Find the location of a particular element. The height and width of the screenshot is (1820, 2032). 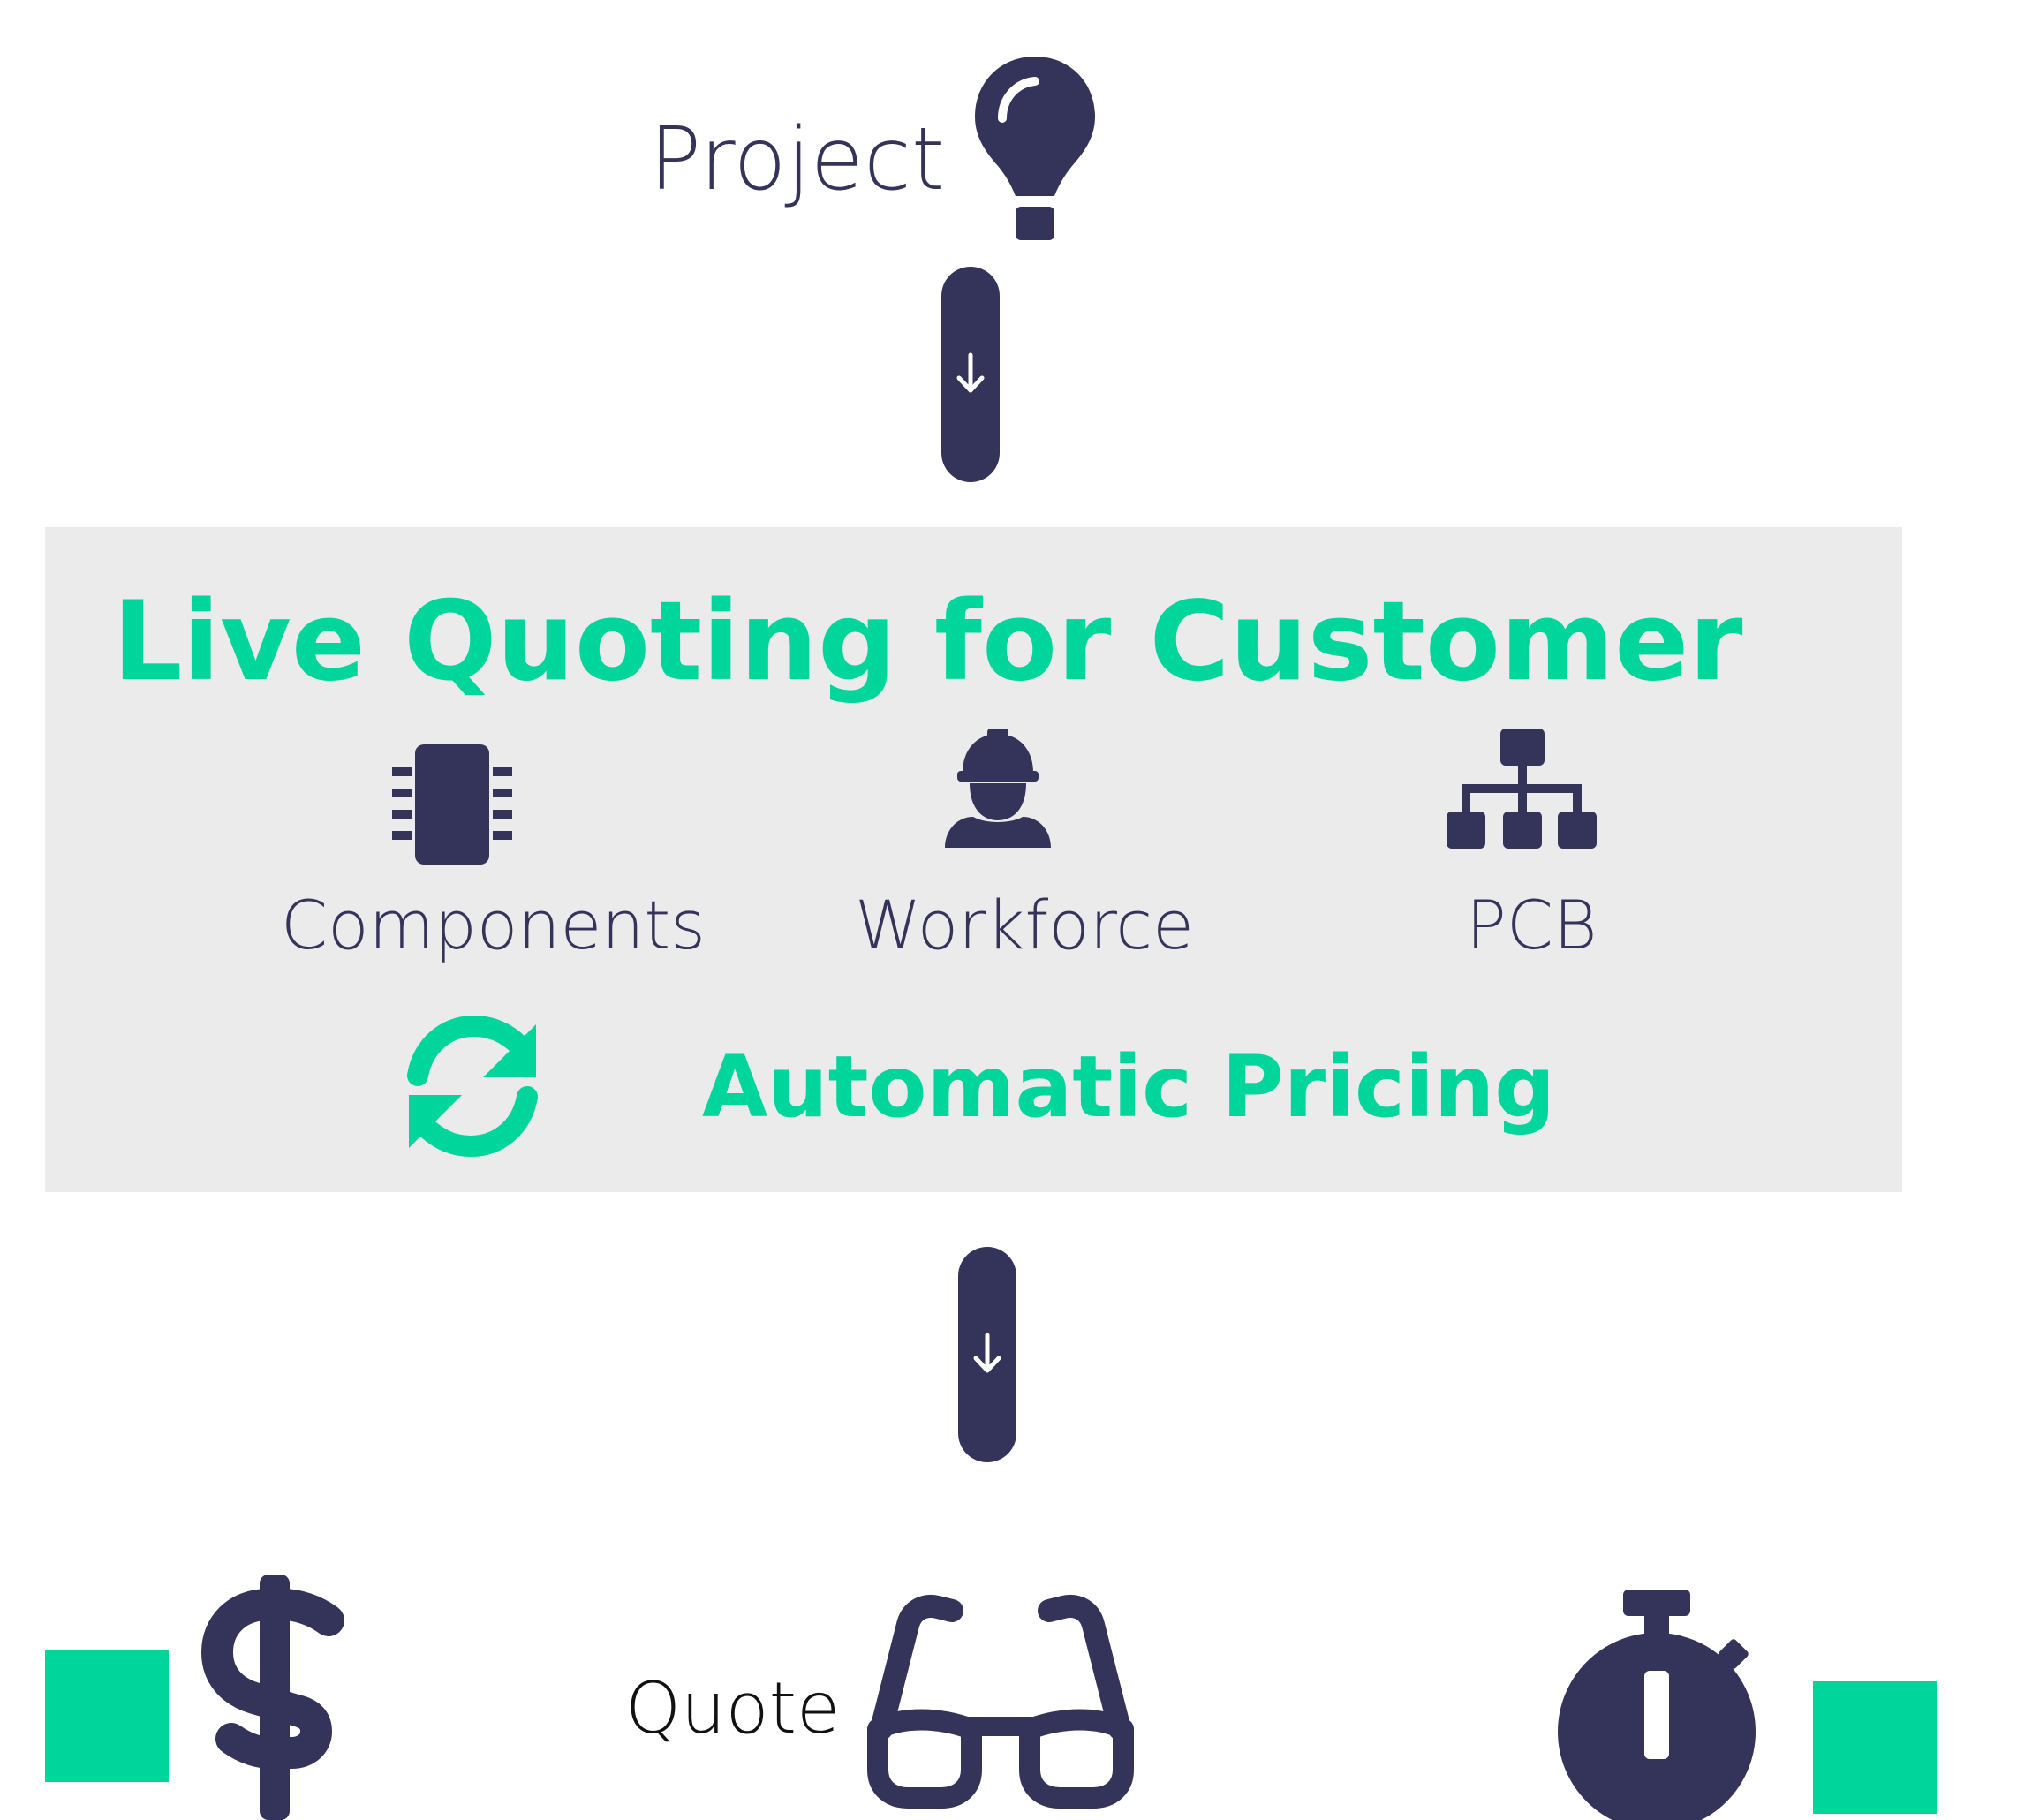

flow-arrow-connector-bottom is located at coordinates (987, 1354).